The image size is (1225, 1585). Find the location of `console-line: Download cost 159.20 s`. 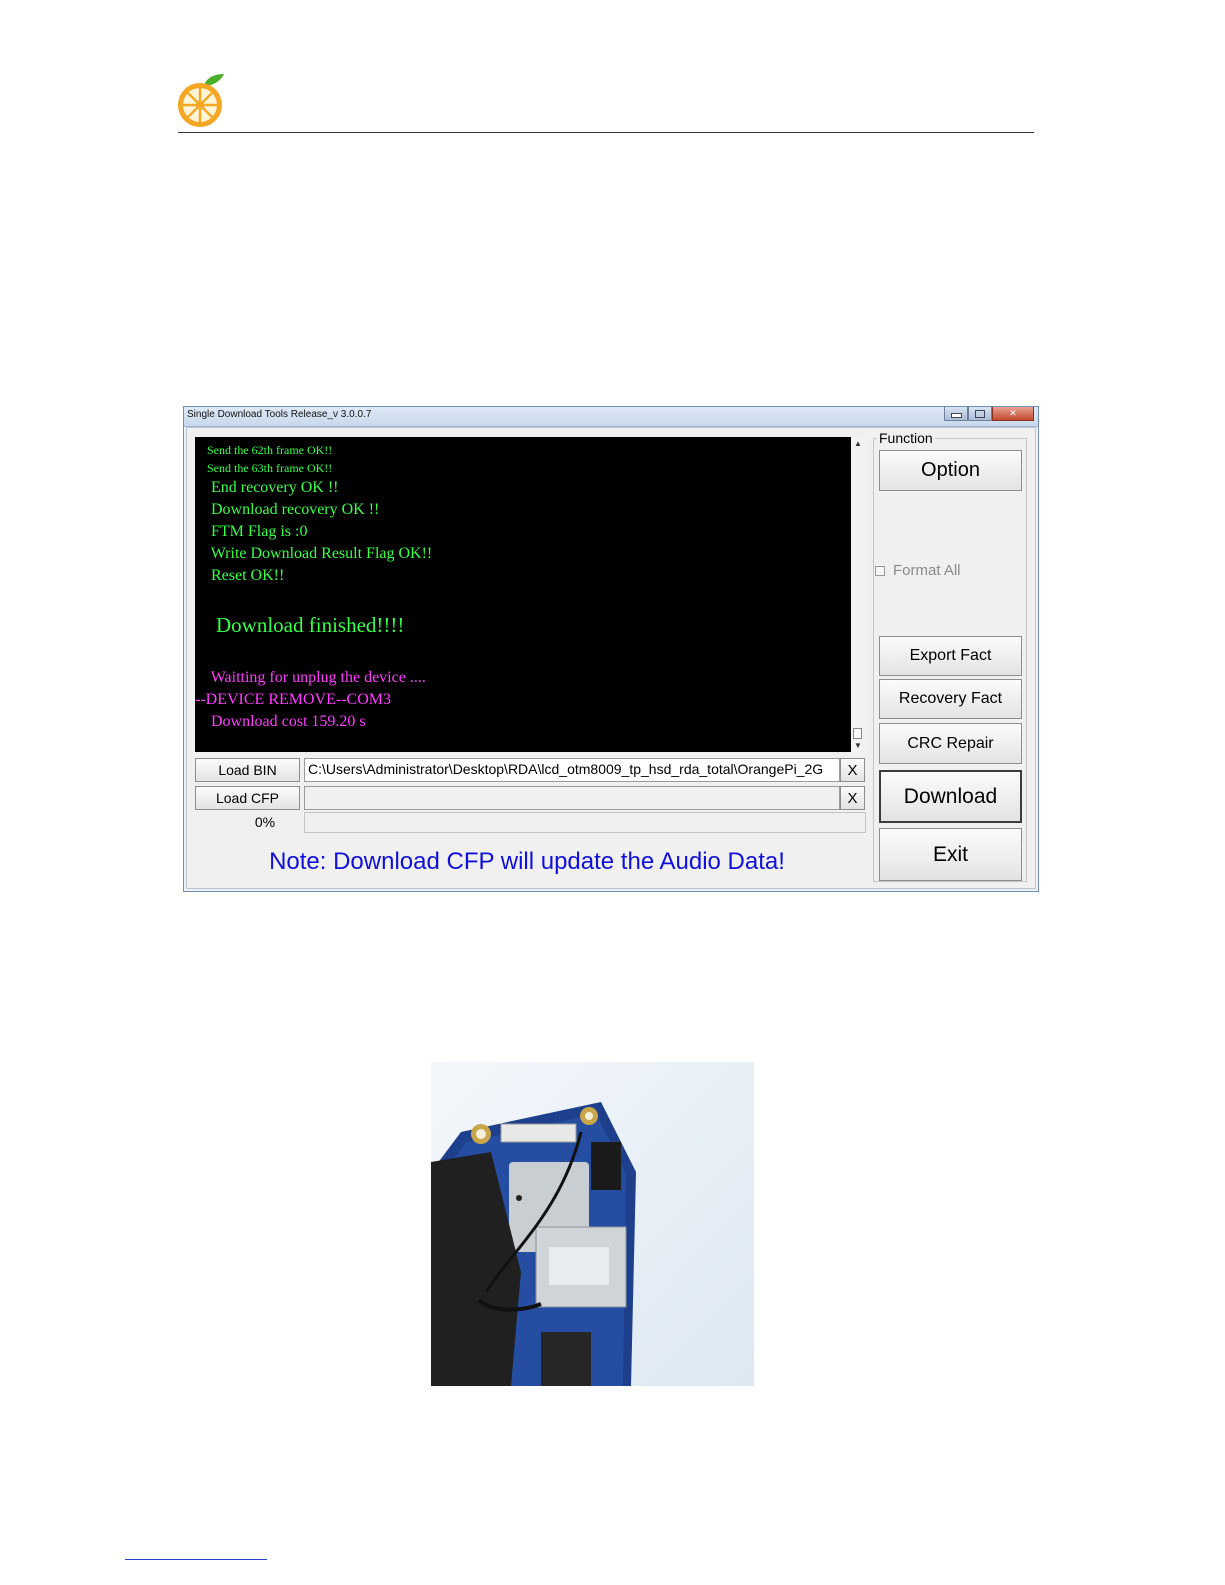

console-line: Download cost 159.20 s is located at coordinates (280, 721).